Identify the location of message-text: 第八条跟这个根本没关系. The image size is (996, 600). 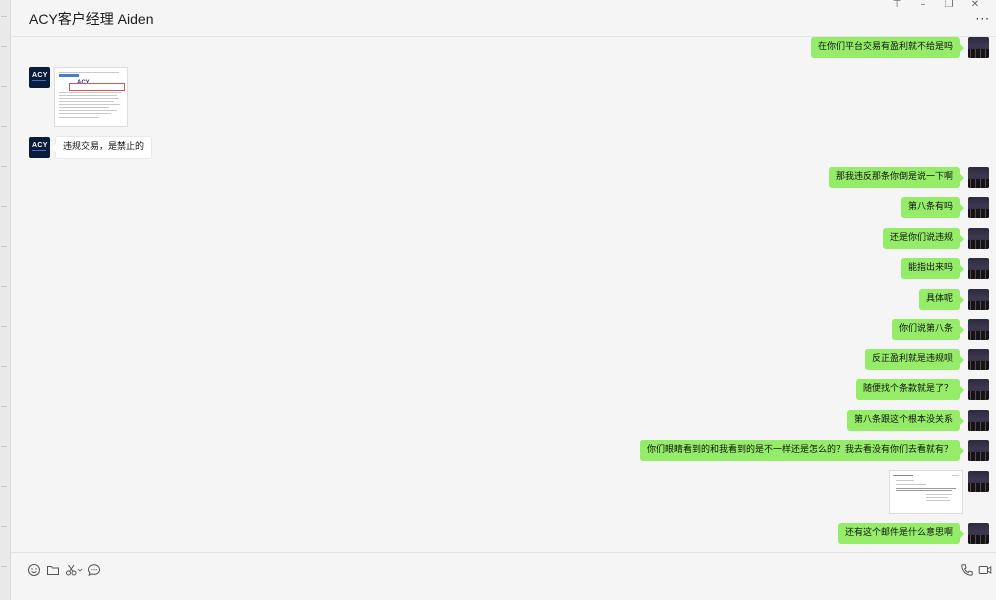
(903, 420).